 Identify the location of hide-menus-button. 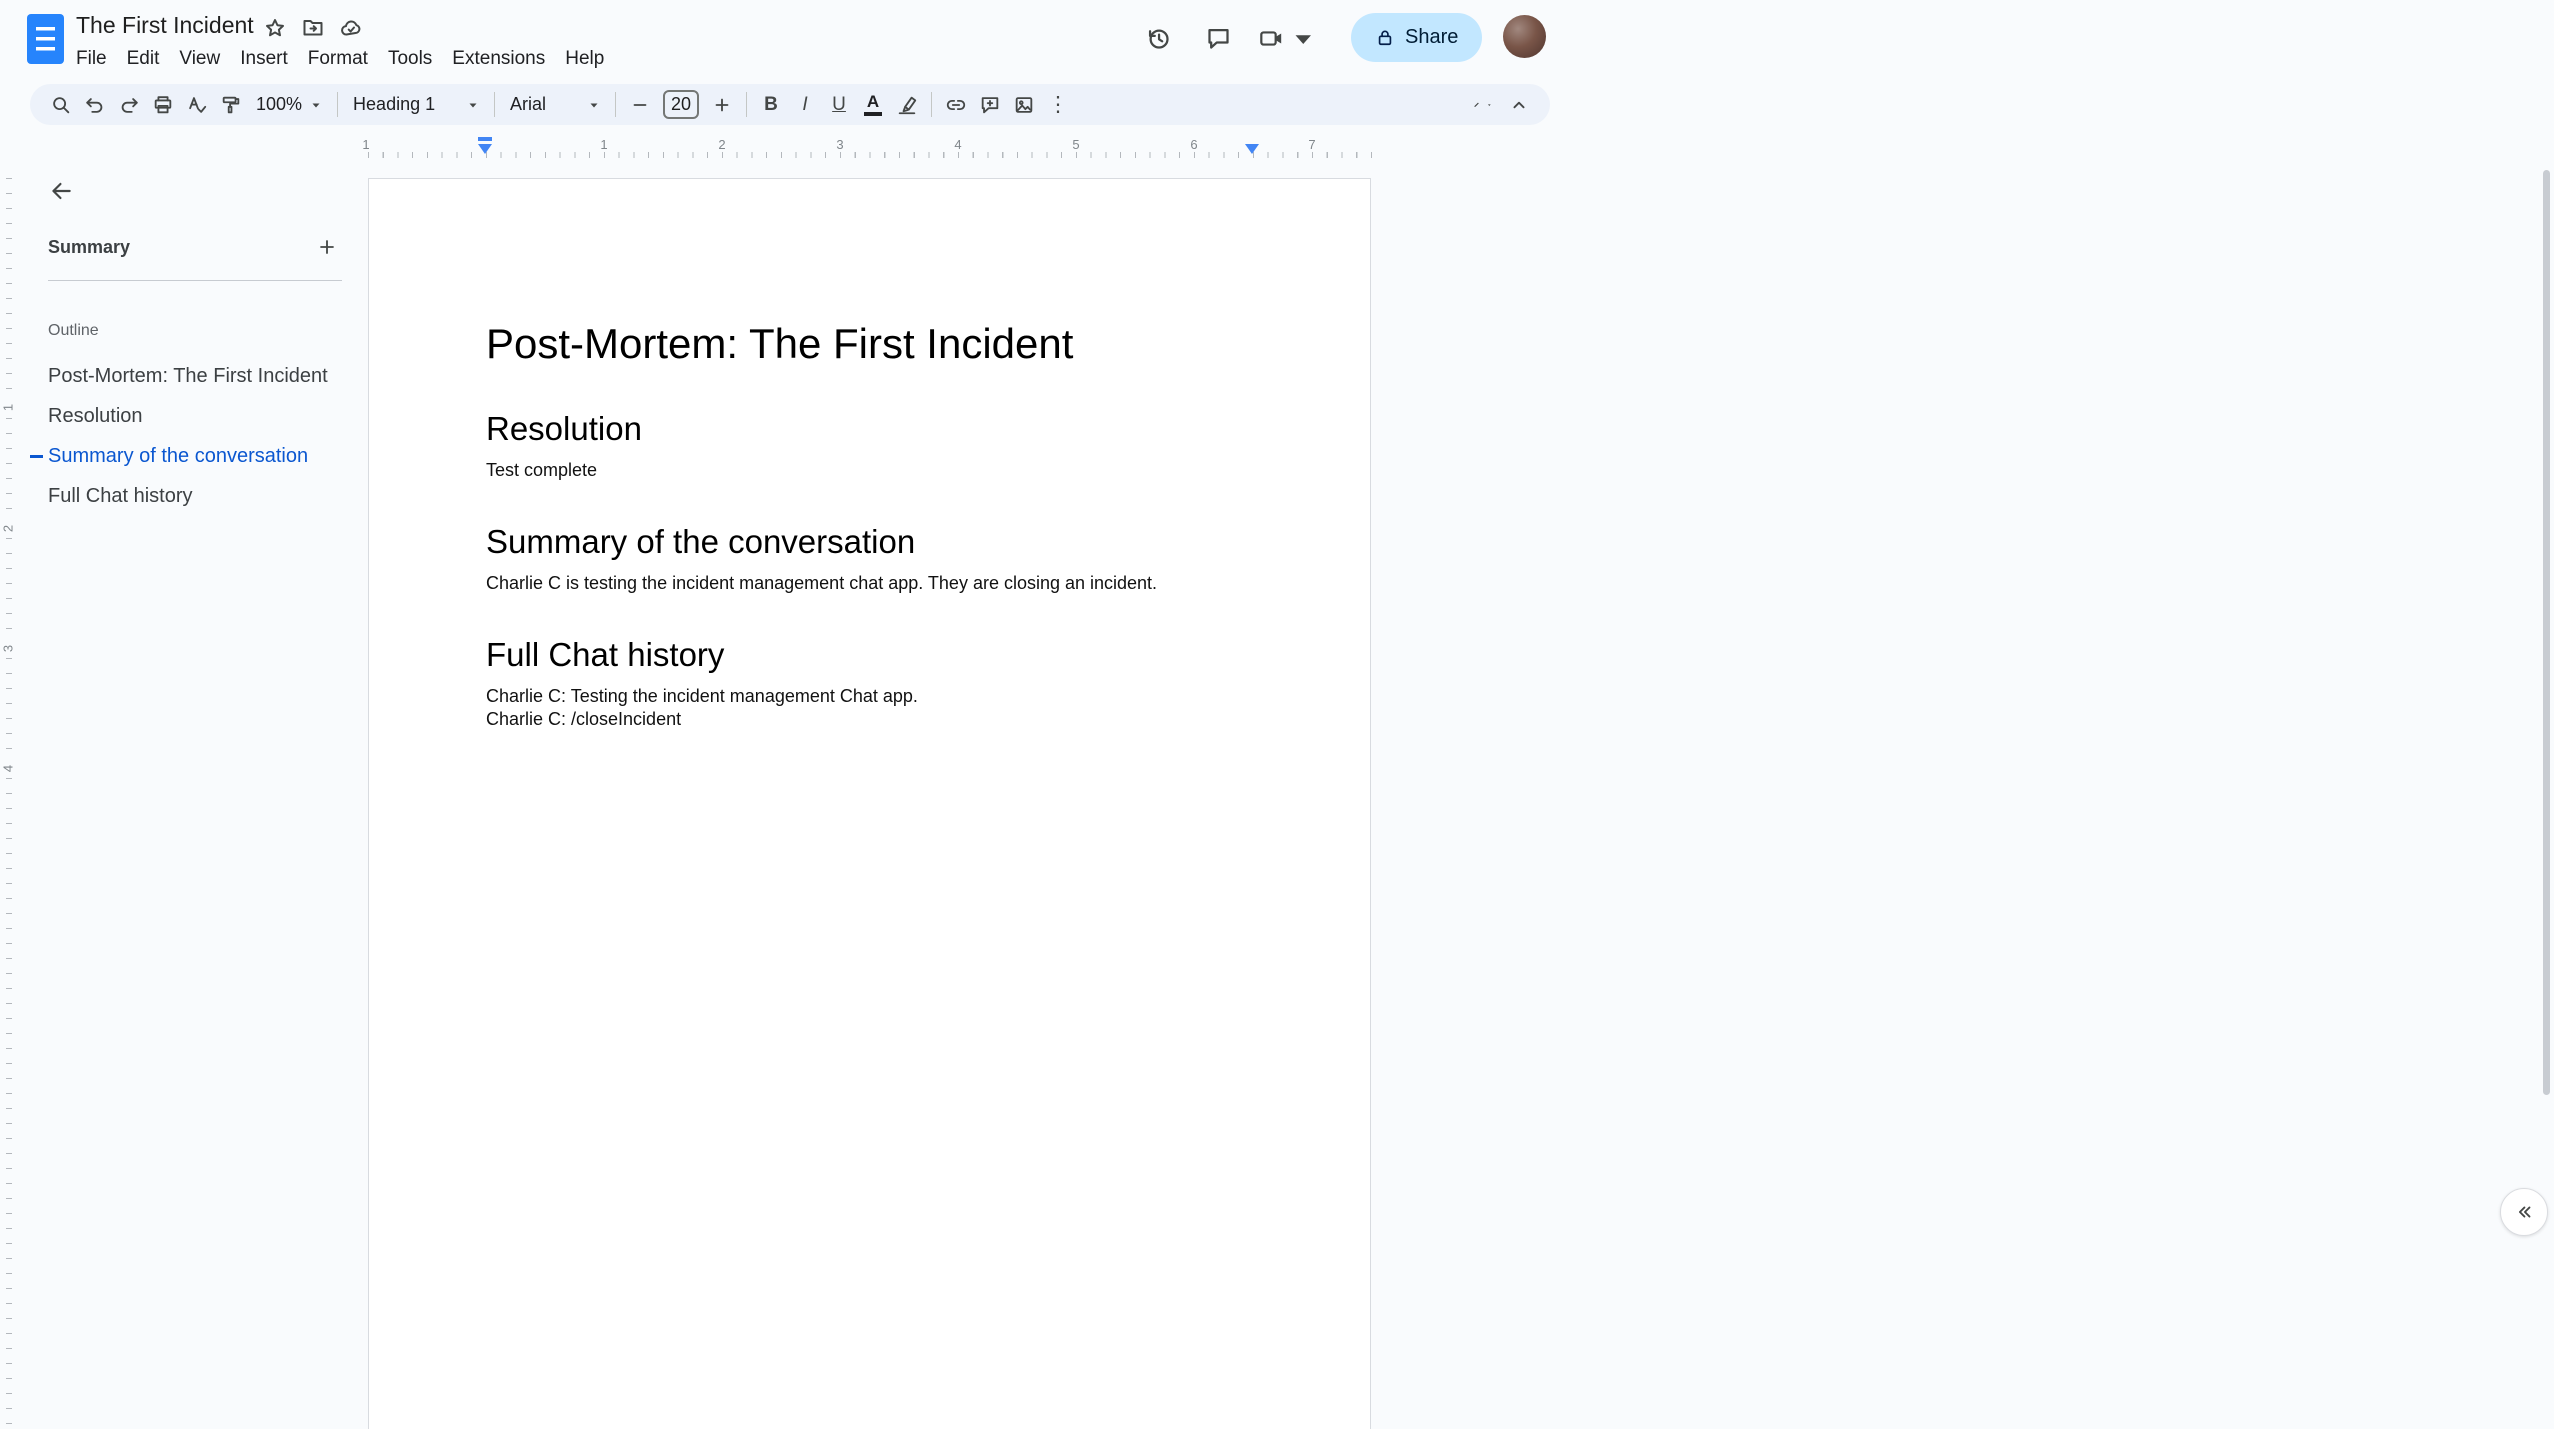
(1519, 105).